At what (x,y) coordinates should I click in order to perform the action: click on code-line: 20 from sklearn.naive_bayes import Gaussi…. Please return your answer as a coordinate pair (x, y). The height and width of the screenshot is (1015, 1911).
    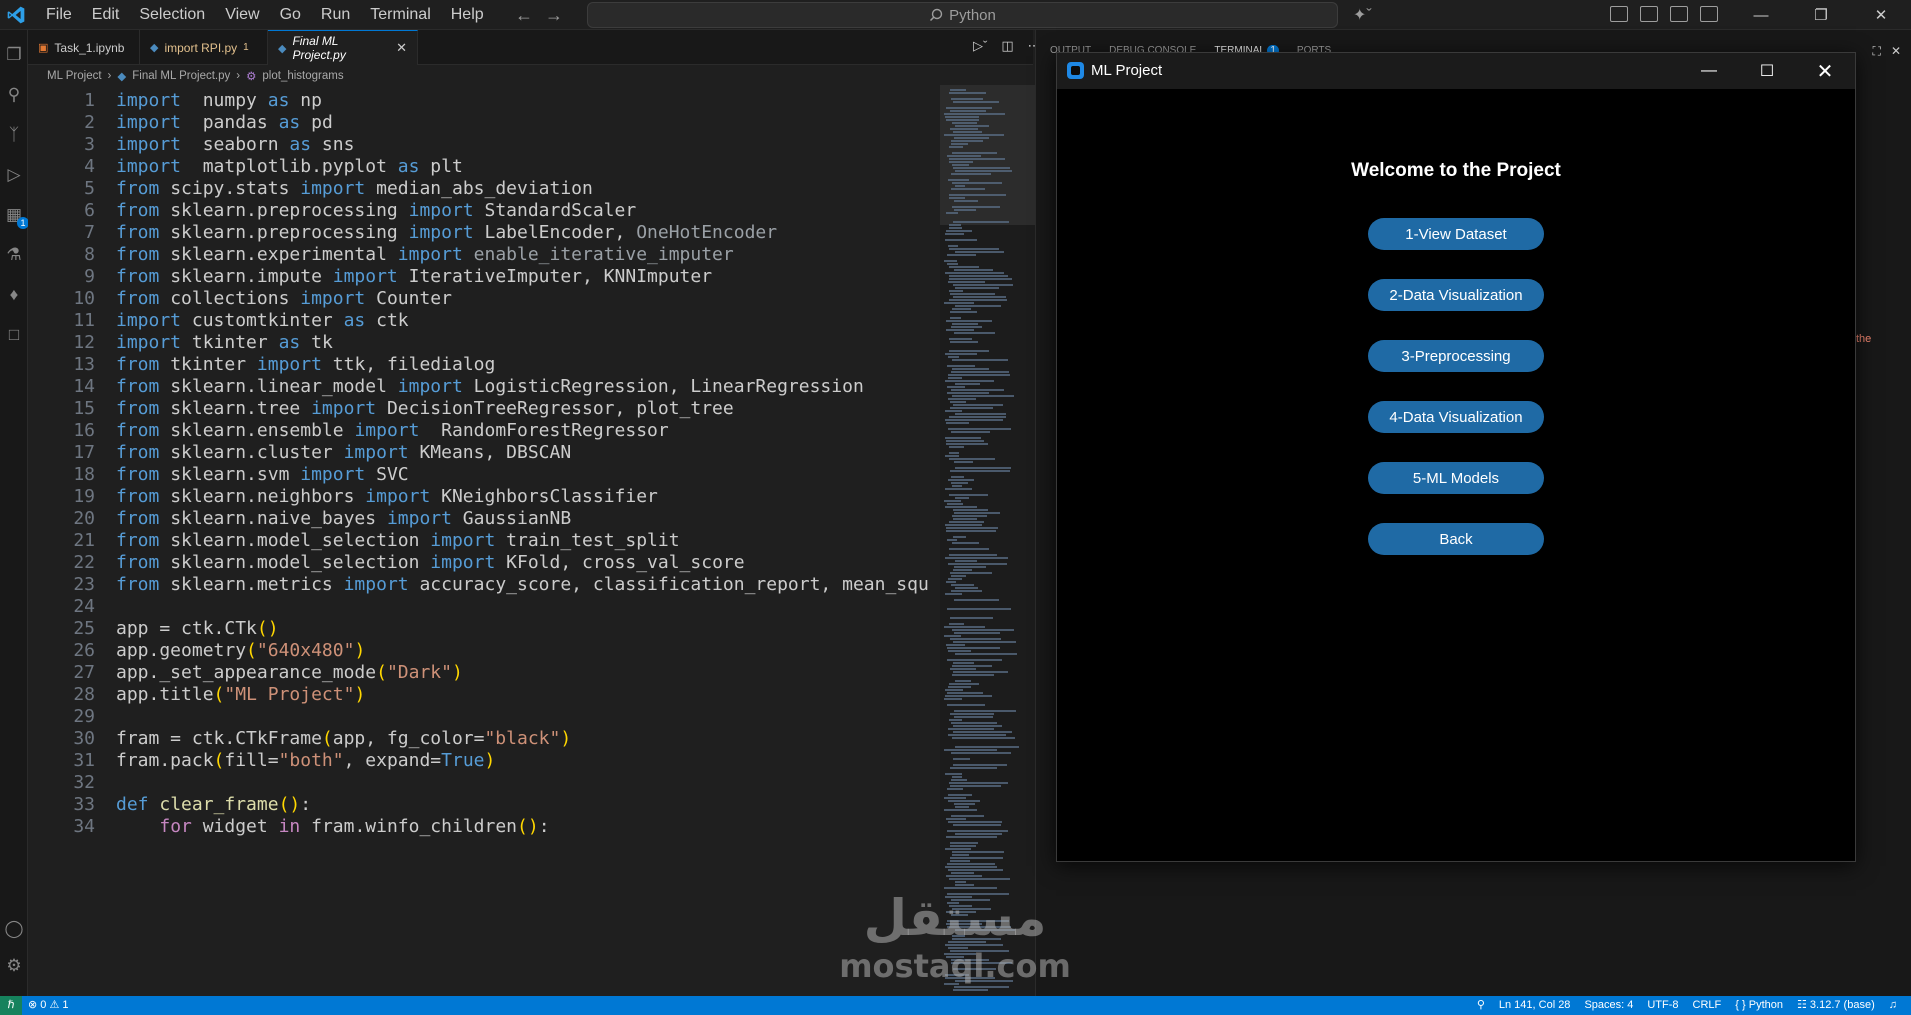
    Looking at the image, I should click on (484, 519).